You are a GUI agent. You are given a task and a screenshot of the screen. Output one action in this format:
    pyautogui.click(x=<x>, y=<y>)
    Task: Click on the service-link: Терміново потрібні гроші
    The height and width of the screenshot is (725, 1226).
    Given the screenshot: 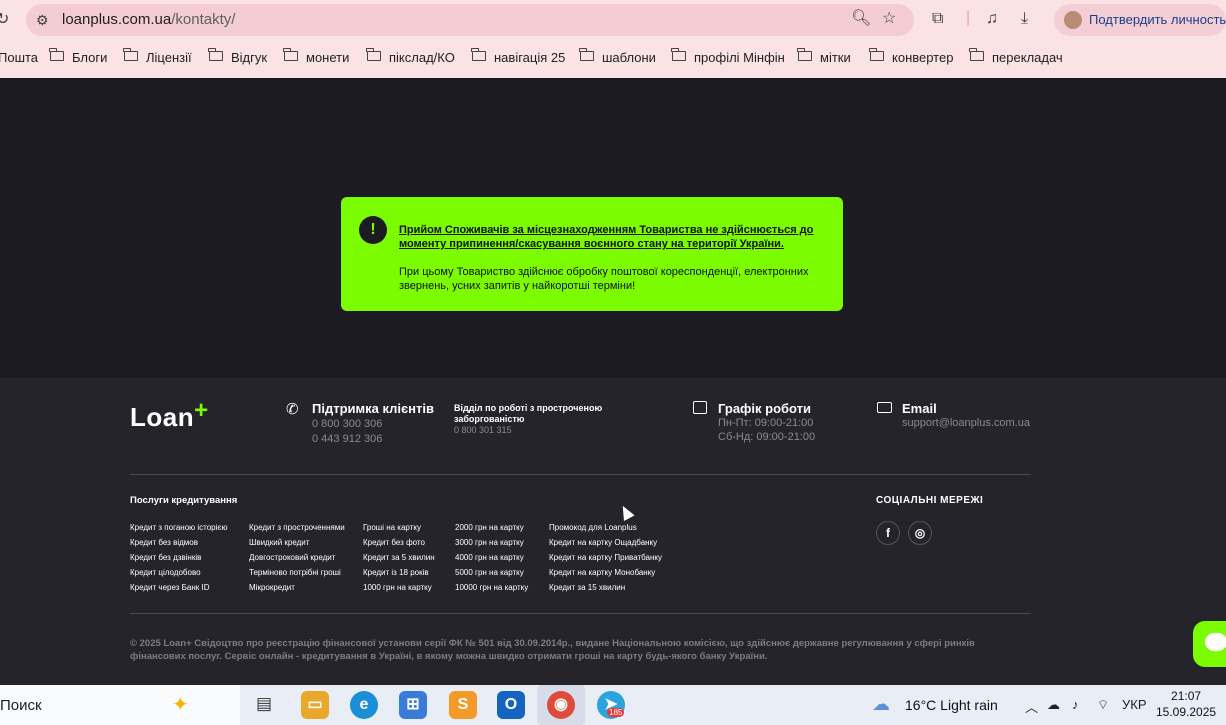 What is the action you would take?
    pyautogui.click(x=297, y=572)
    